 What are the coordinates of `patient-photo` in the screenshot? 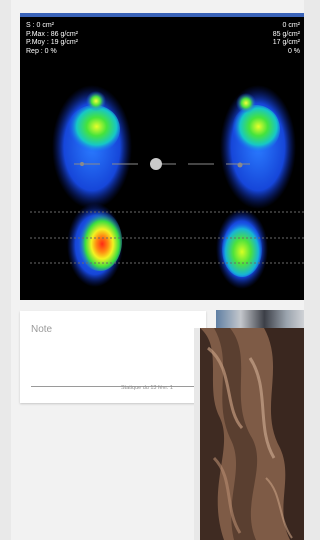 It's located at (249, 434).